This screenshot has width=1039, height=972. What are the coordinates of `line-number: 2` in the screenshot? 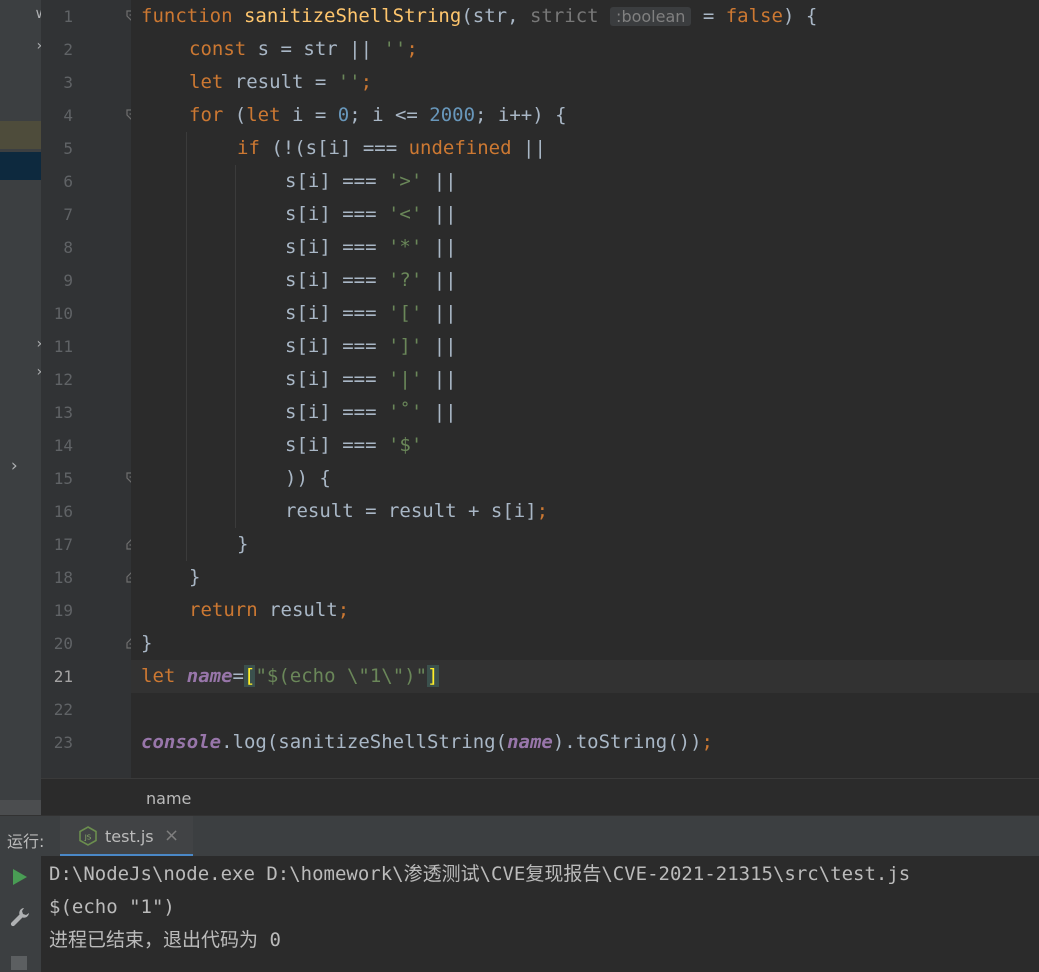 It's located at (68, 49).